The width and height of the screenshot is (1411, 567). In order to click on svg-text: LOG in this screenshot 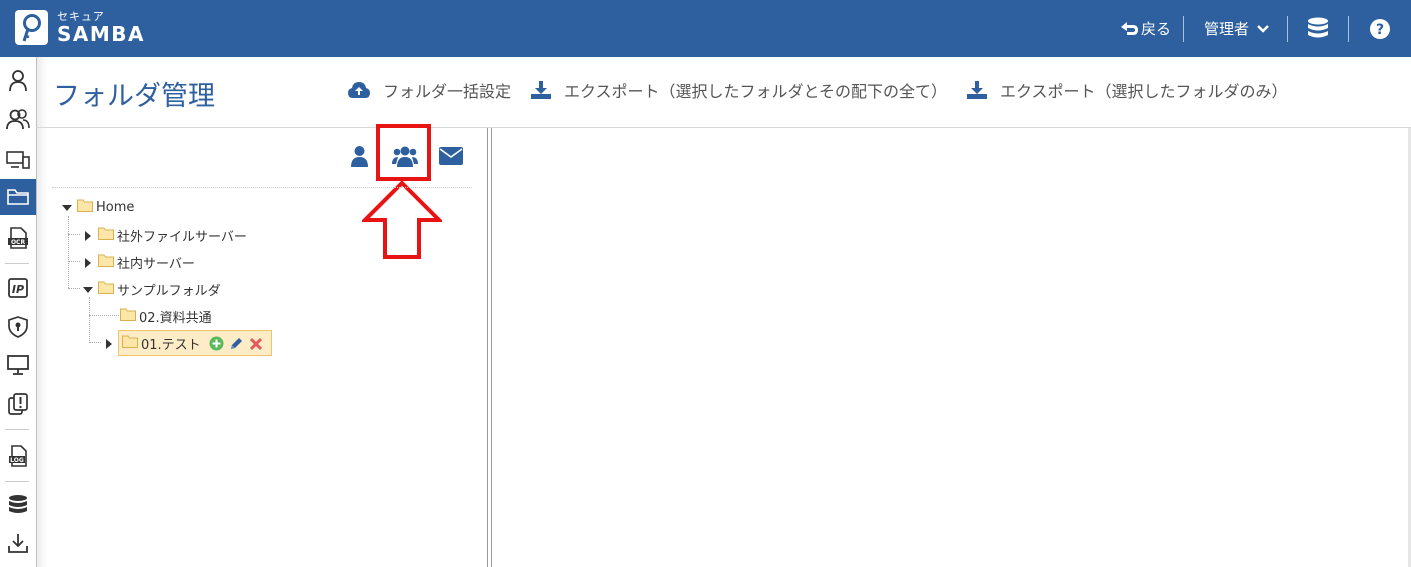, I will do `click(17, 460)`.